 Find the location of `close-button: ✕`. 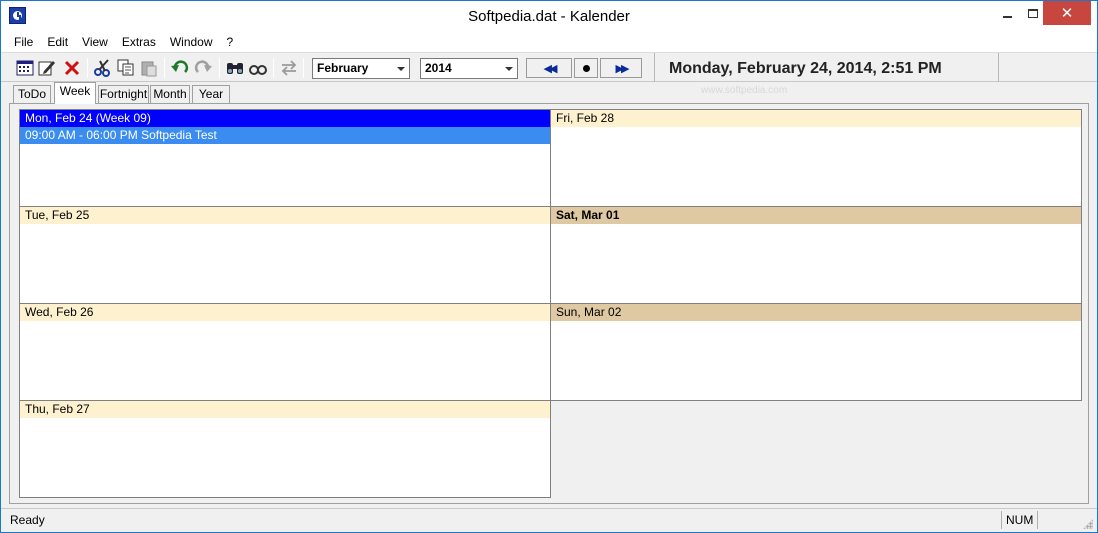

close-button: ✕ is located at coordinates (1067, 13).